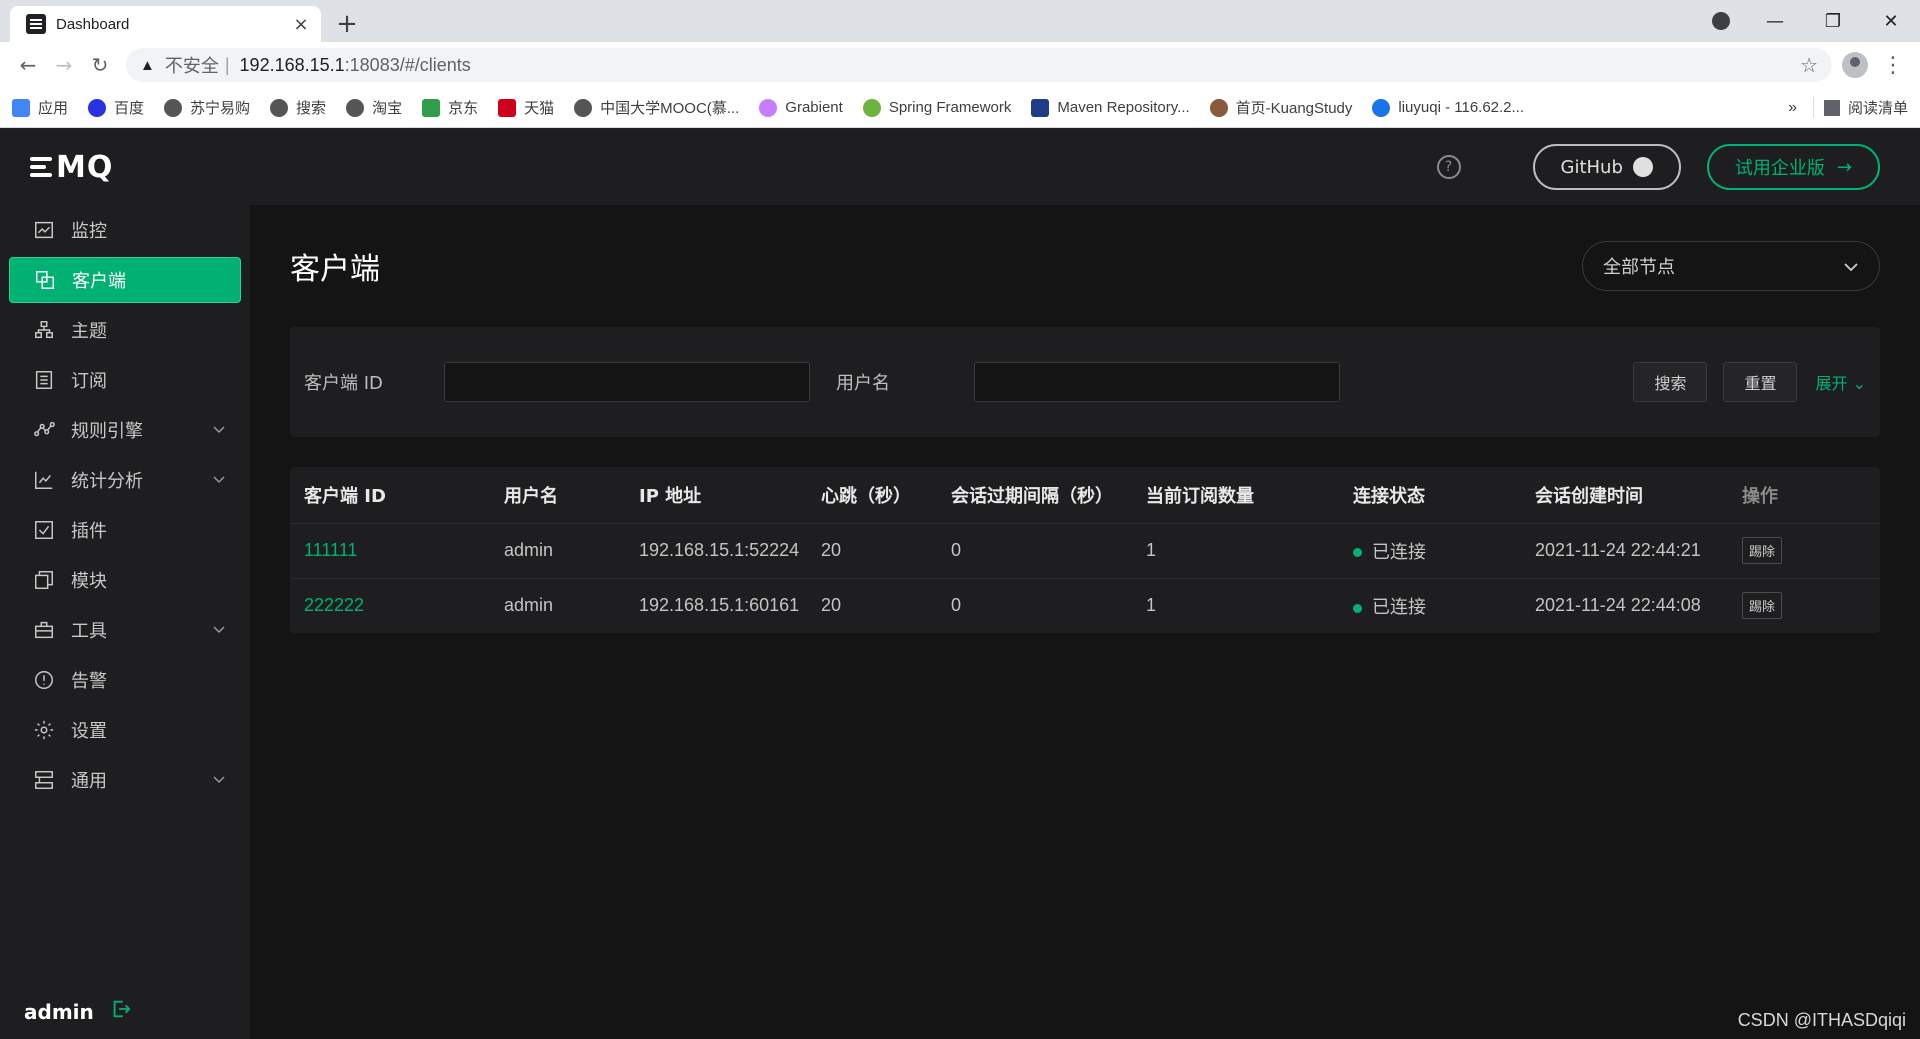 The width and height of the screenshot is (1920, 1039). I want to click on browser-tab: Dashboard ×, so click(165, 24).